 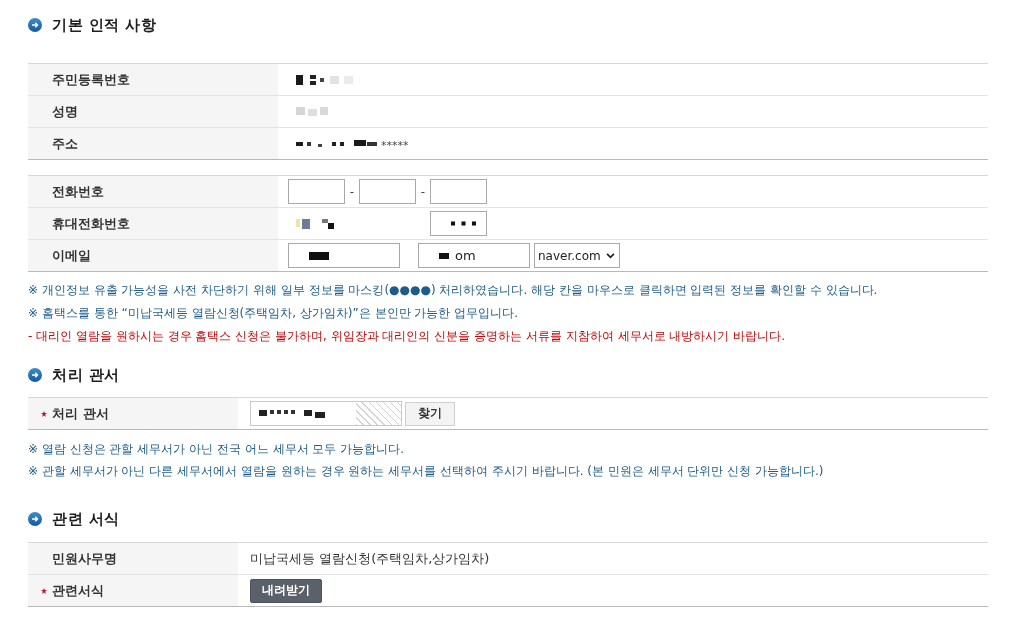 What do you see at coordinates (474, 255) in the screenshot?
I see `input-field: om` at bounding box center [474, 255].